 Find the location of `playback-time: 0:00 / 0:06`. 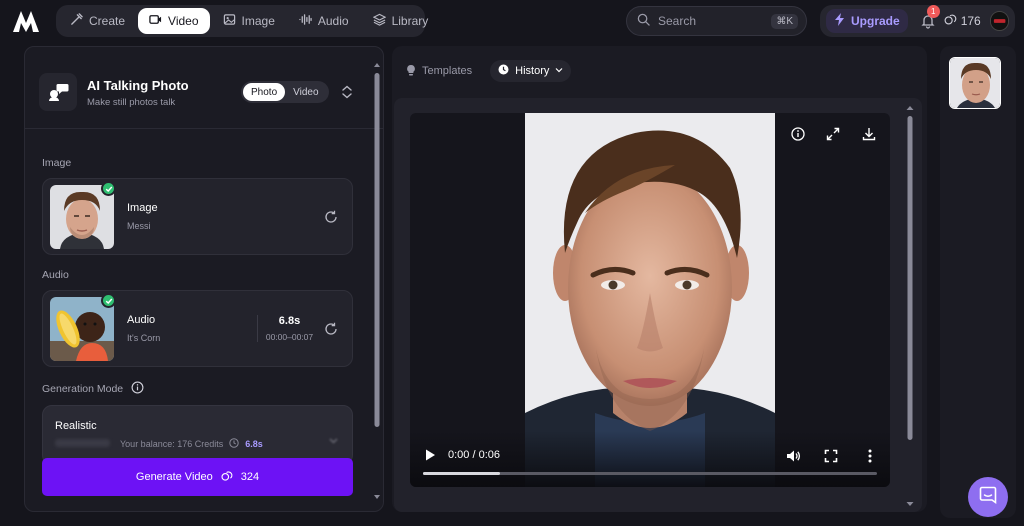

playback-time: 0:00 / 0:06 is located at coordinates (474, 455).